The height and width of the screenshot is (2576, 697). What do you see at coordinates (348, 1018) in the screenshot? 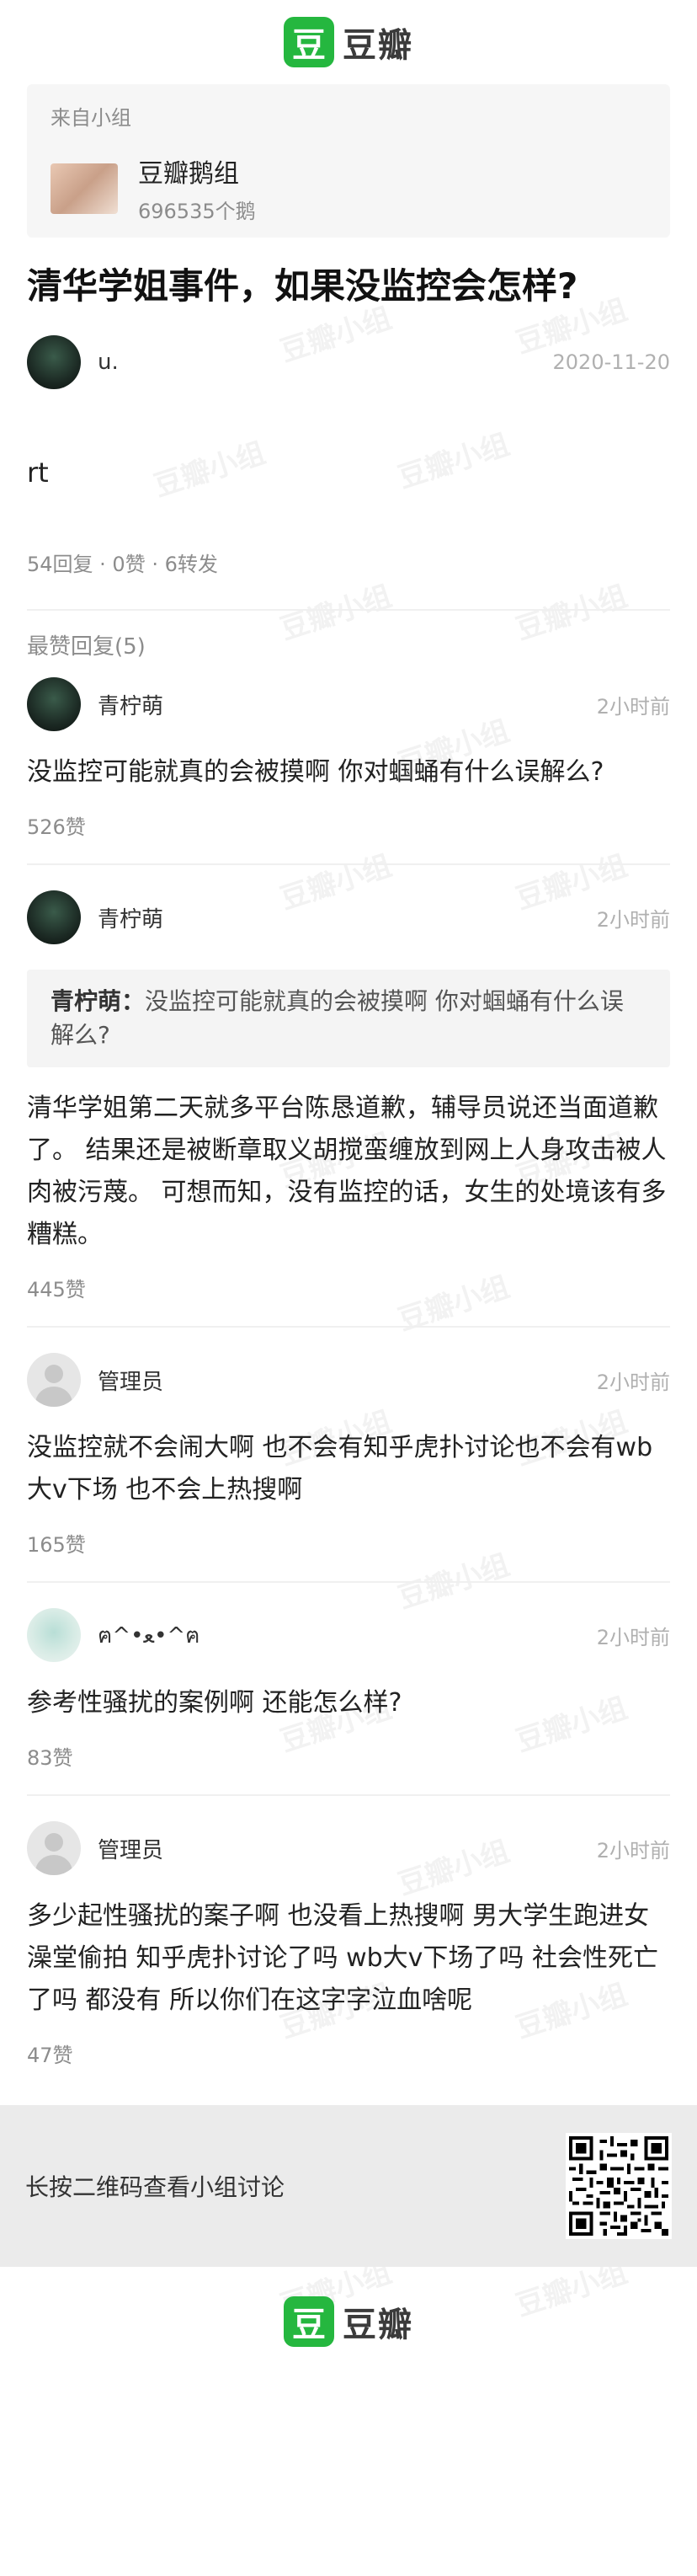
I see `quoted-reply: 青柠萌：没监控可能就真的会被摸啊 你对蝈蛹有什么误解么?` at bounding box center [348, 1018].